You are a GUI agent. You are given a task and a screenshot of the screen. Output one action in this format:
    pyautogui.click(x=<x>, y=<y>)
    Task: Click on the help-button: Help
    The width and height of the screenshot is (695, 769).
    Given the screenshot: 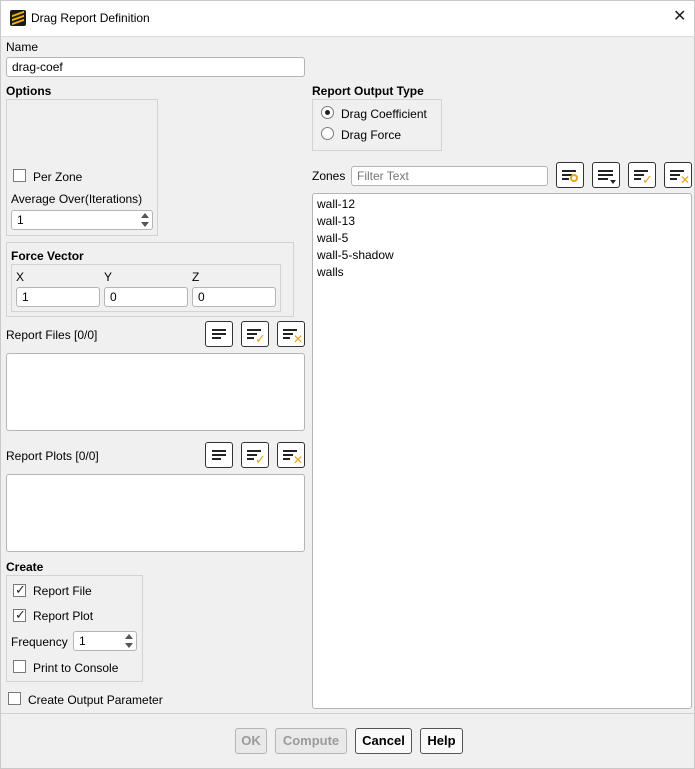 What is the action you would take?
    pyautogui.click(x=441, y=741)
    